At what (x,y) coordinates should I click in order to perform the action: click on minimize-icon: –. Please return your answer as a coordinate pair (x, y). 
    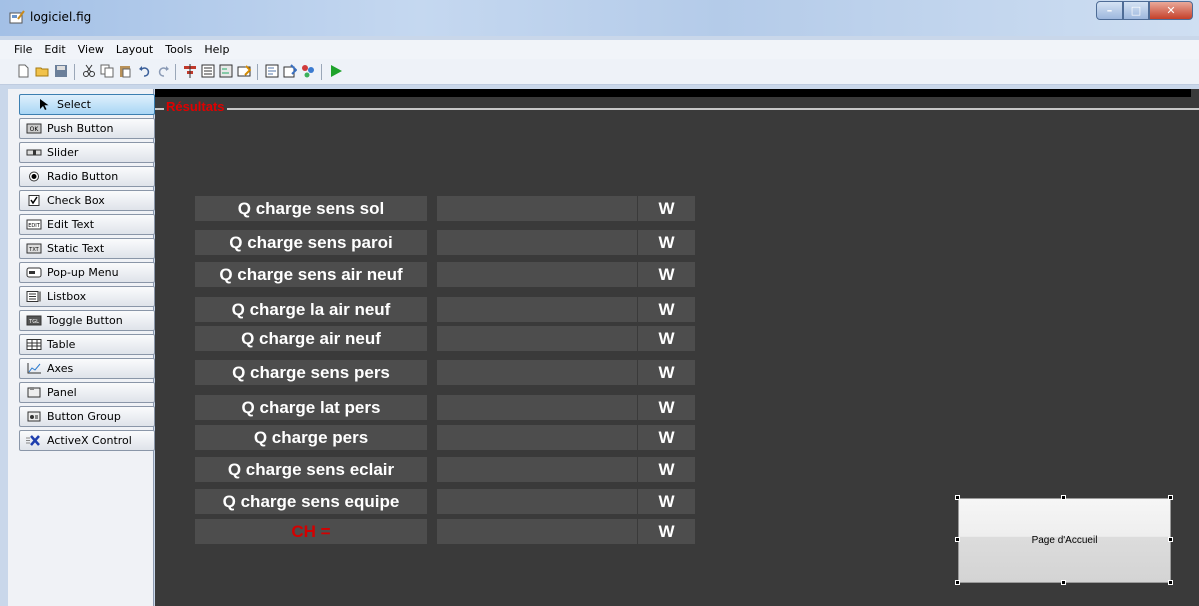
    Looking at the image, I should click on (1109, 10).